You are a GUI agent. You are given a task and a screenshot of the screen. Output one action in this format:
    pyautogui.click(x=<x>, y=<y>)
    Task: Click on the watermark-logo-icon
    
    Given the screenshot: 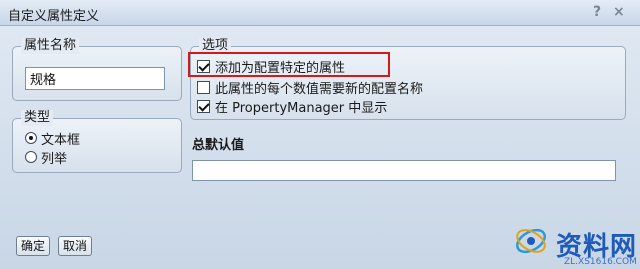 What is the action you would take?
    pyautogui.click(x=531, y=241)
    